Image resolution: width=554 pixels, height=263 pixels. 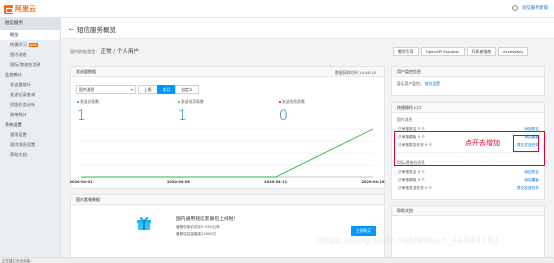 I want to click on sidebar-header: 短信服务, so click(x=30, y=24).